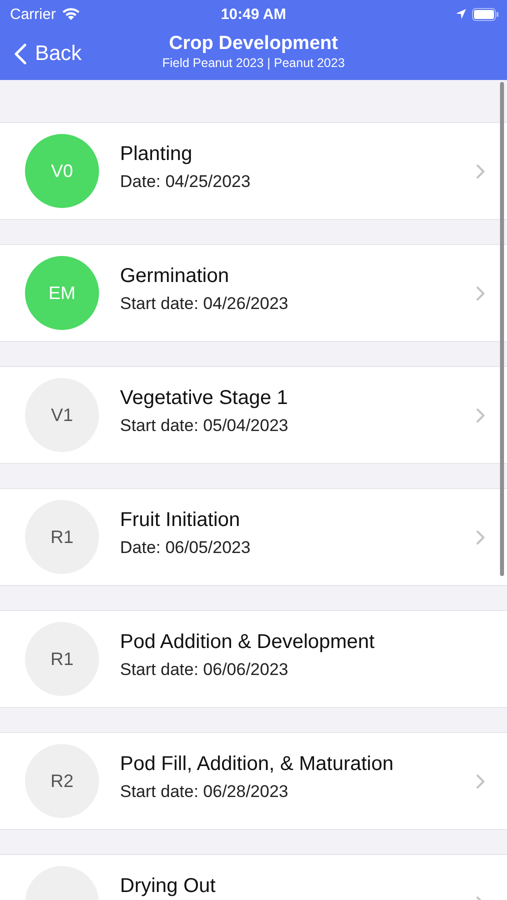 The width and height of the screenshot is (507, 900). Describe the element at coordinates (20, 54) in the screenshot. I see `chevron-left-icon` at that location.